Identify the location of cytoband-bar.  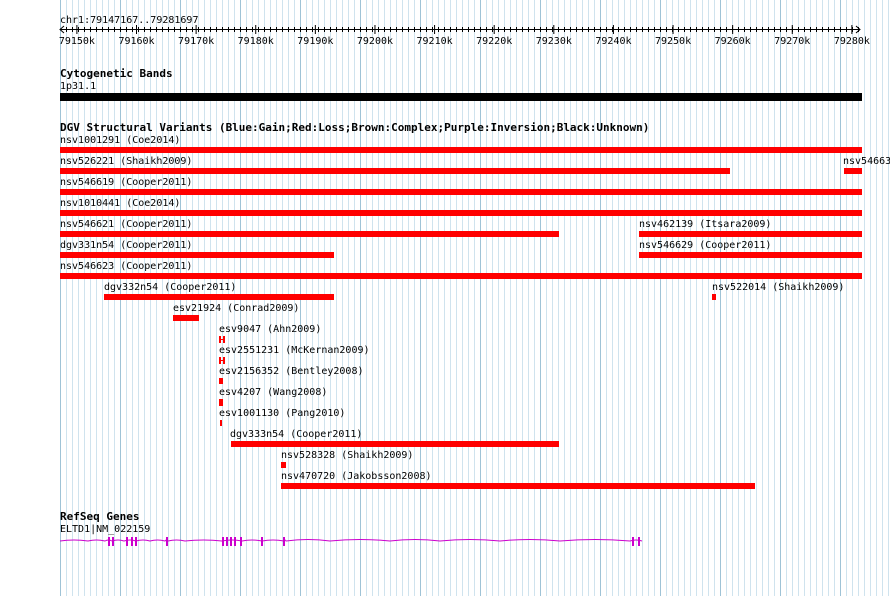
(461, 97).